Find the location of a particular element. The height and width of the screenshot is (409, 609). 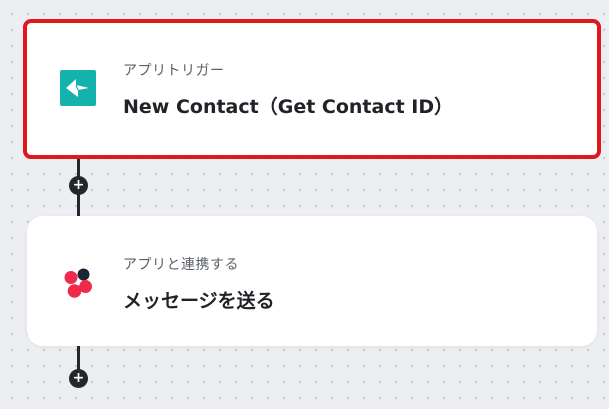

add-step-button-bottom: + is located at coordinates (78, 378).